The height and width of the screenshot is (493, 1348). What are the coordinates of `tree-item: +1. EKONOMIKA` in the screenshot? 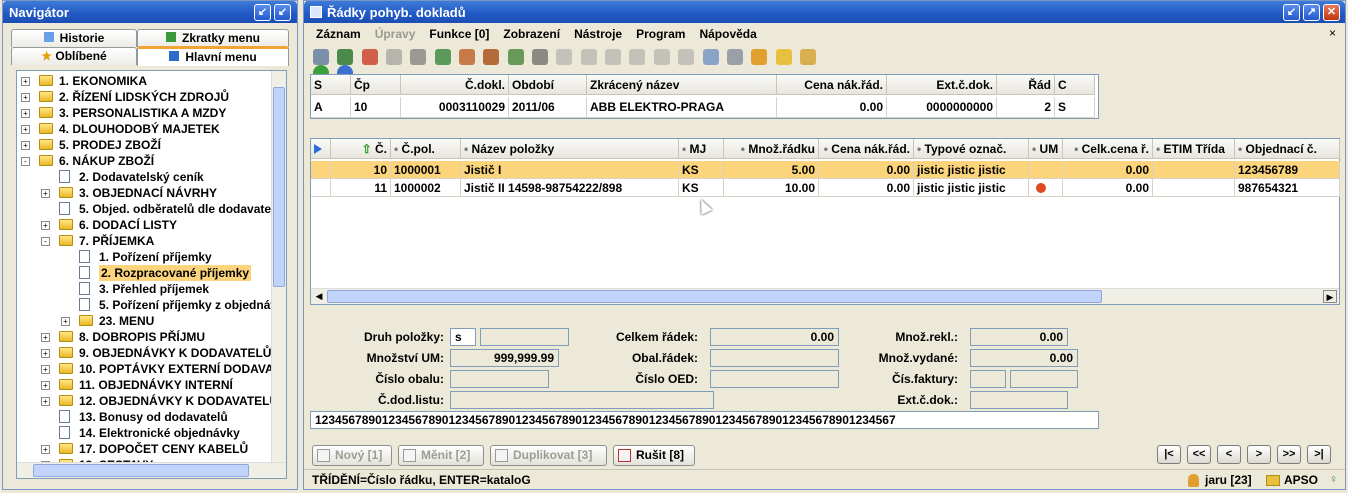 It's located at (148, 81).